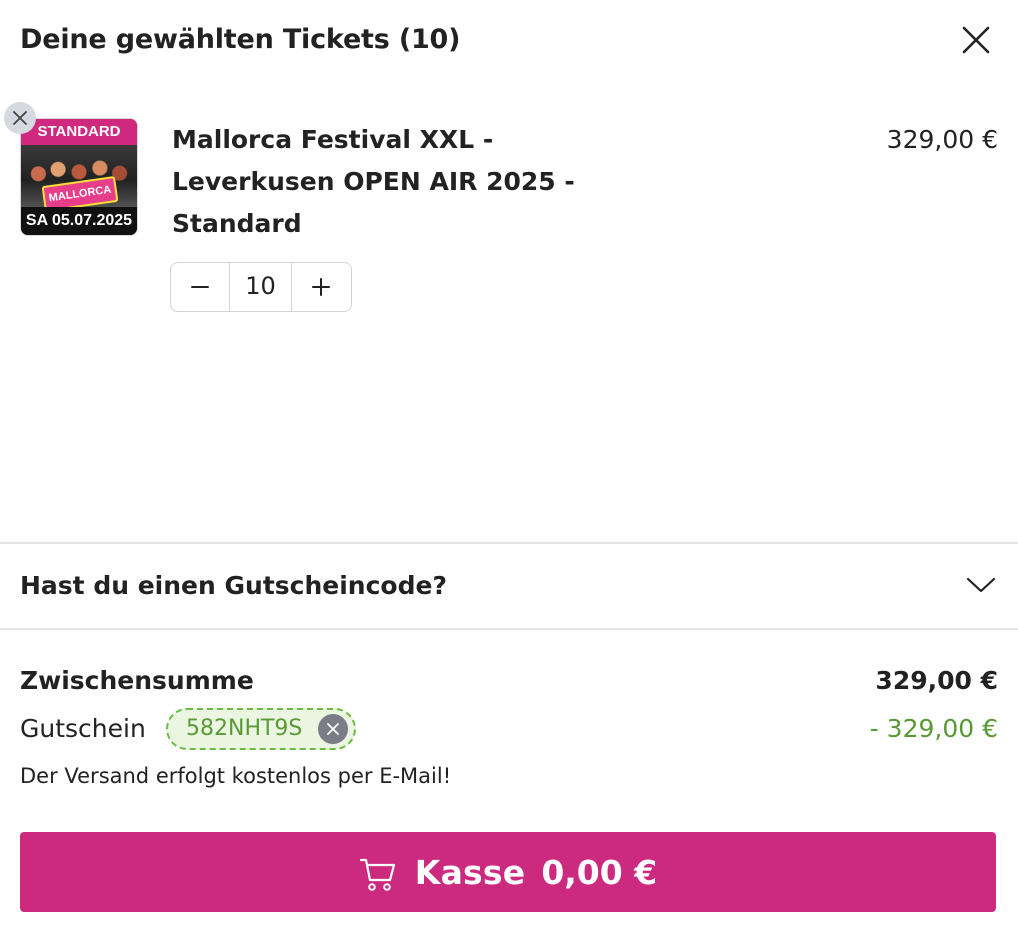  I want to click on item-price: 329,00 €, so click(942, 139).